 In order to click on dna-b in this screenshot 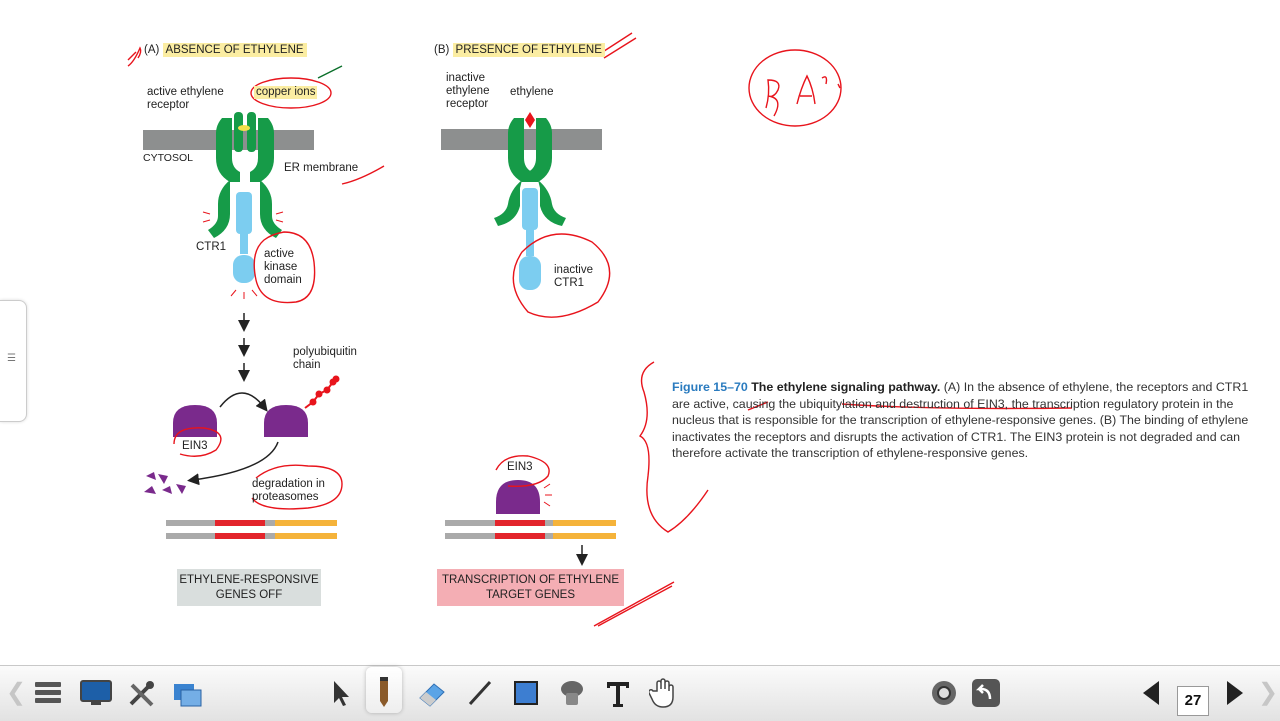, I will do `click(530, 529)`.